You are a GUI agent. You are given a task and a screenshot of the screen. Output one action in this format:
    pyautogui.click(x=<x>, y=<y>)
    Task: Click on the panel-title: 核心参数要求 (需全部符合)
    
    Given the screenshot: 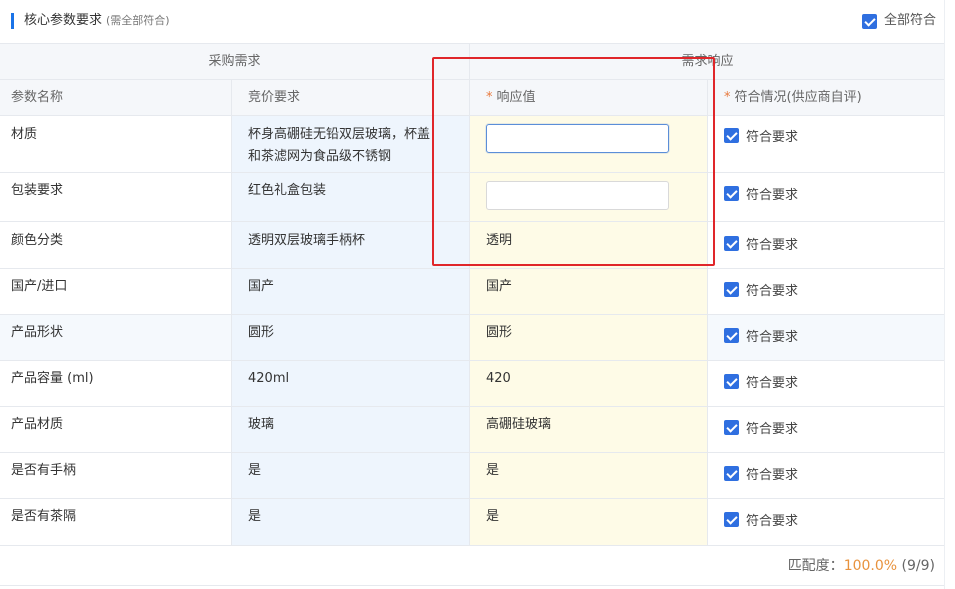 What is the action you would take?
    pyautogui.click(x=97, y=21)
    